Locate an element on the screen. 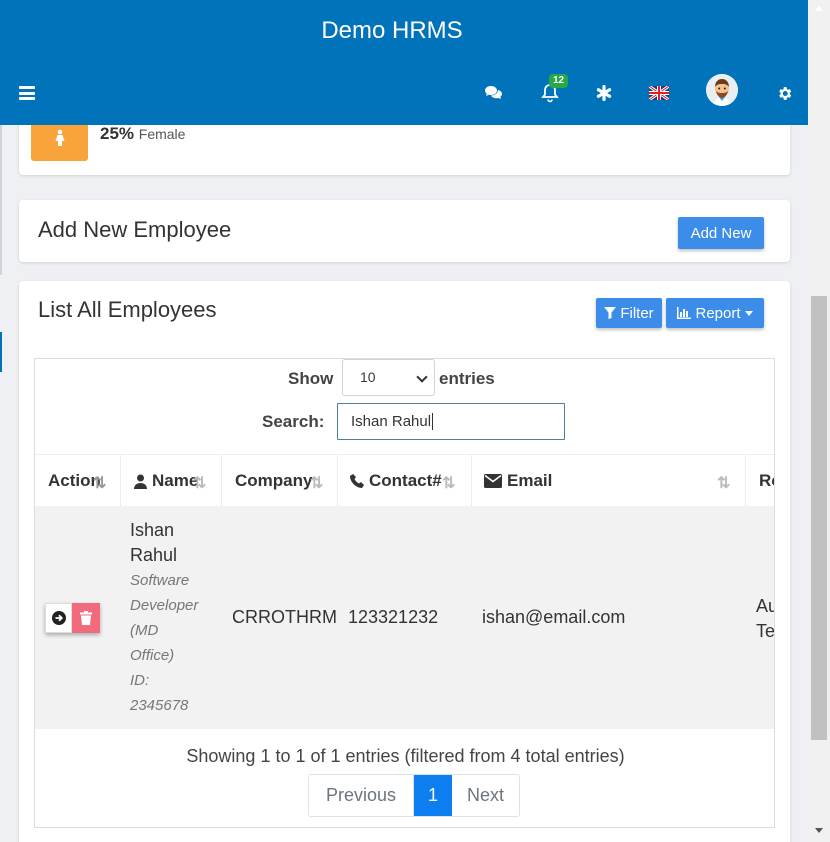 This screenshot has width=830, height=842. search-input: Ishan Rahul is located at coordinates (451, 421).